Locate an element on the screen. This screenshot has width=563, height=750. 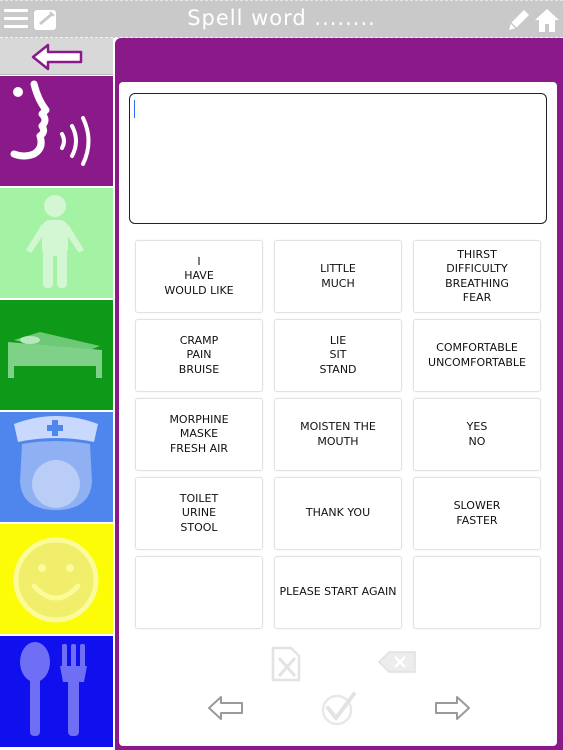
nurse-icon is located at coordinates (56, 463).